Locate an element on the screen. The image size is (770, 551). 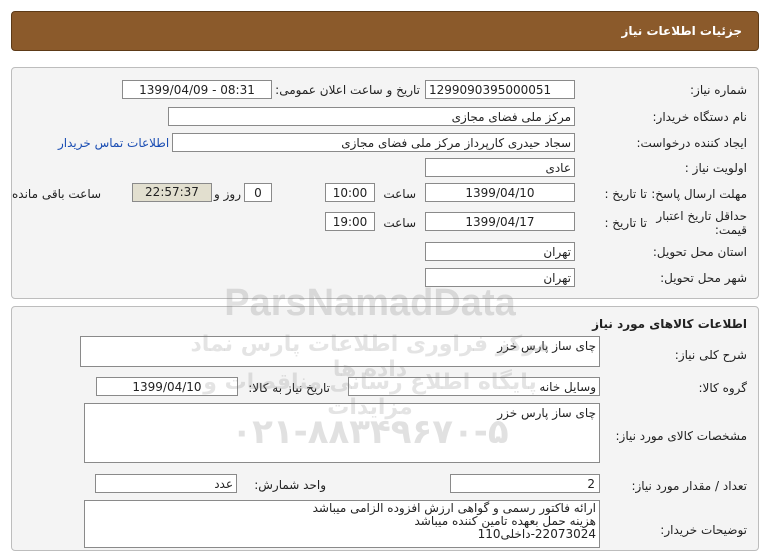
need-date-value: 1399/04/10 is located at coordinates (167, 387).